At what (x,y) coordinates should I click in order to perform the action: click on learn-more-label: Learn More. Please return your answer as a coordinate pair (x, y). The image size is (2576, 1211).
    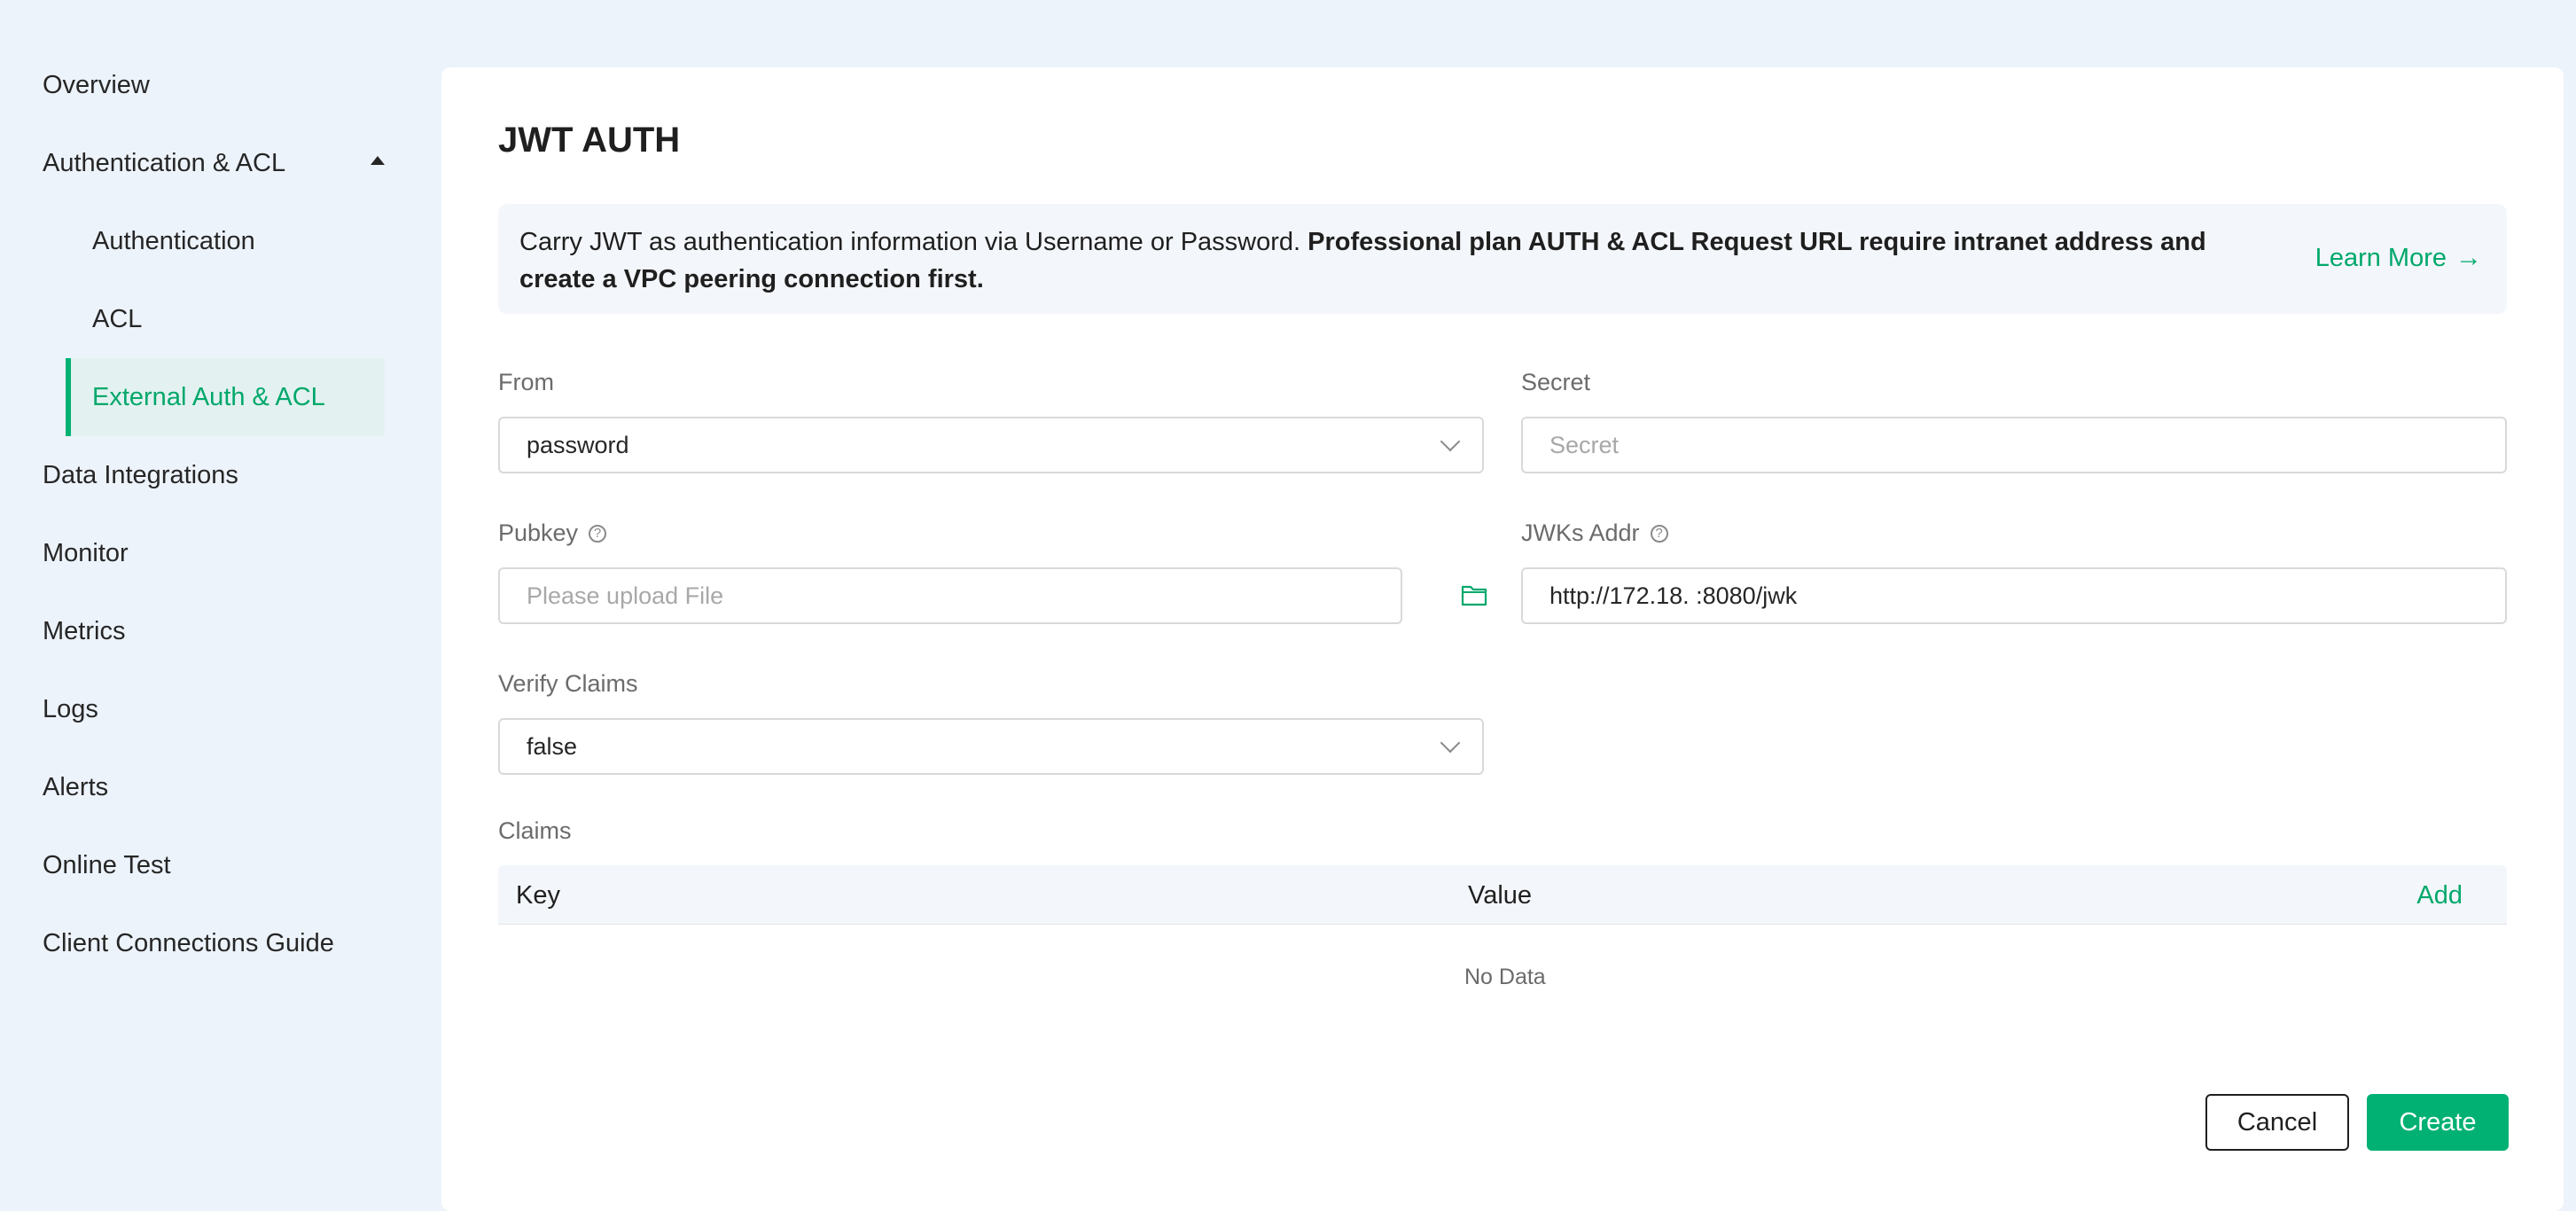
    Looking at the image, I should click on (2380, 257).